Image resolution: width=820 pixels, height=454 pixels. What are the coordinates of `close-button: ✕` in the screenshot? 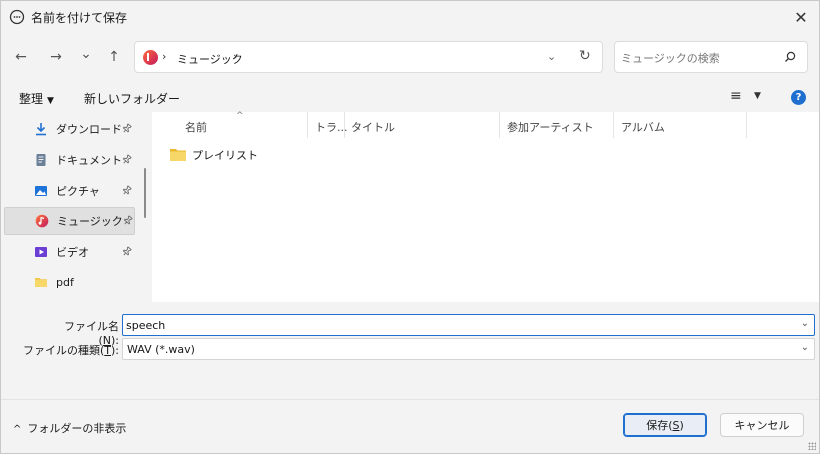 It's located at (801, 17).